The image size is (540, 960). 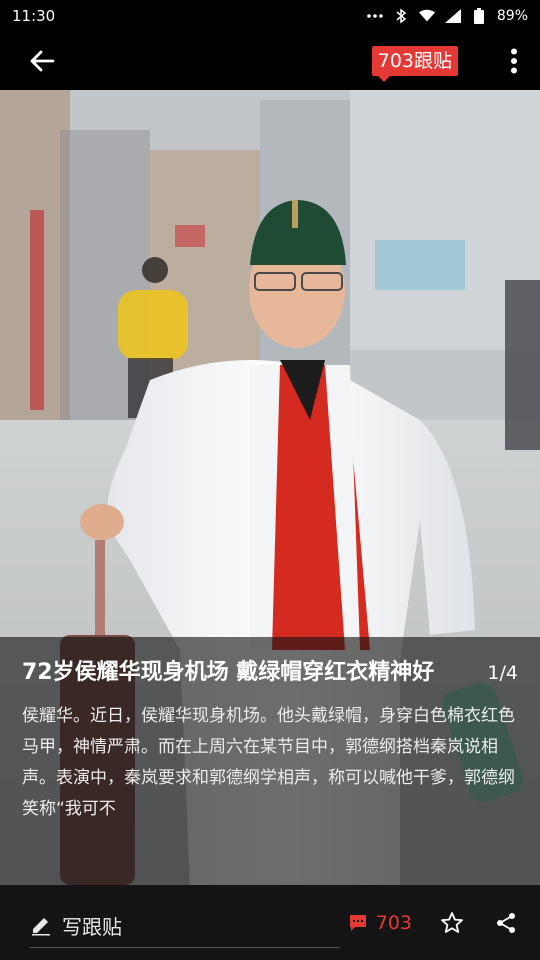 I want to click on bluetooth-icon, so click(x=401, y=16).